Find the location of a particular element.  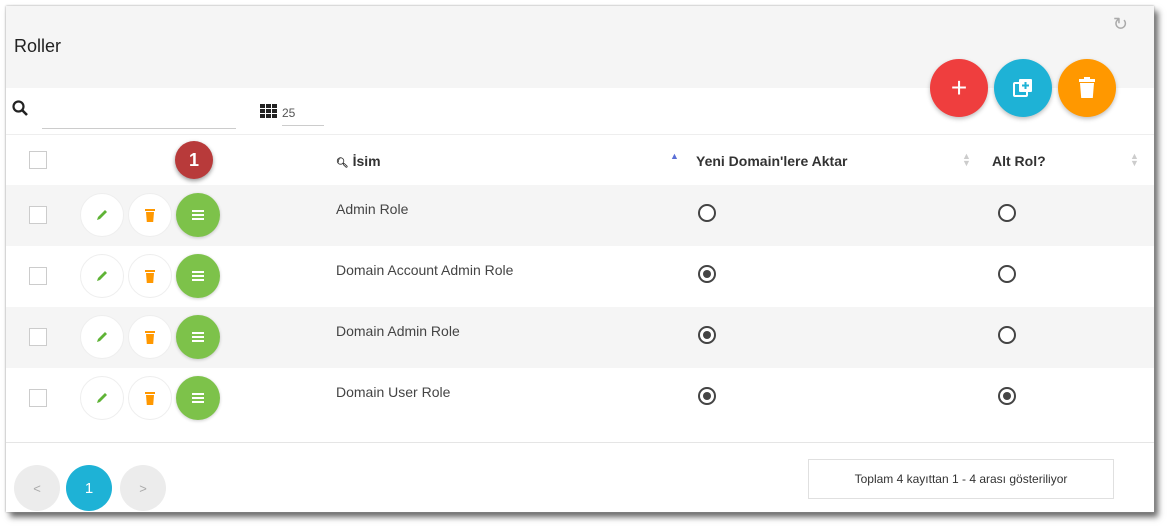

plus-icon: + is located at coordinates (959, 87).